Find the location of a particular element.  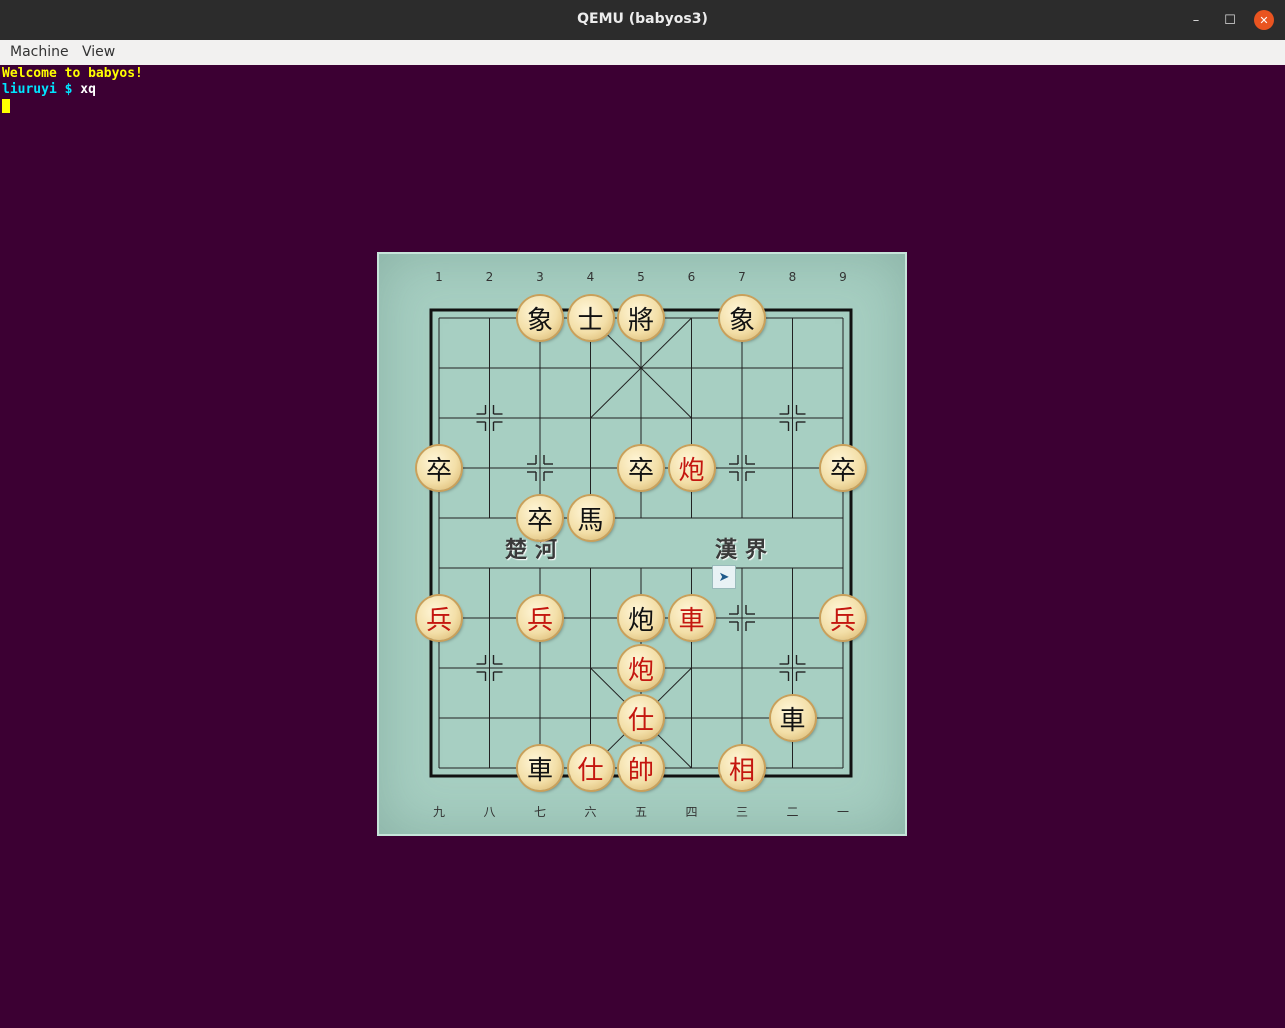

bottom-column-number: 一 is located at coordinates (842, 812).